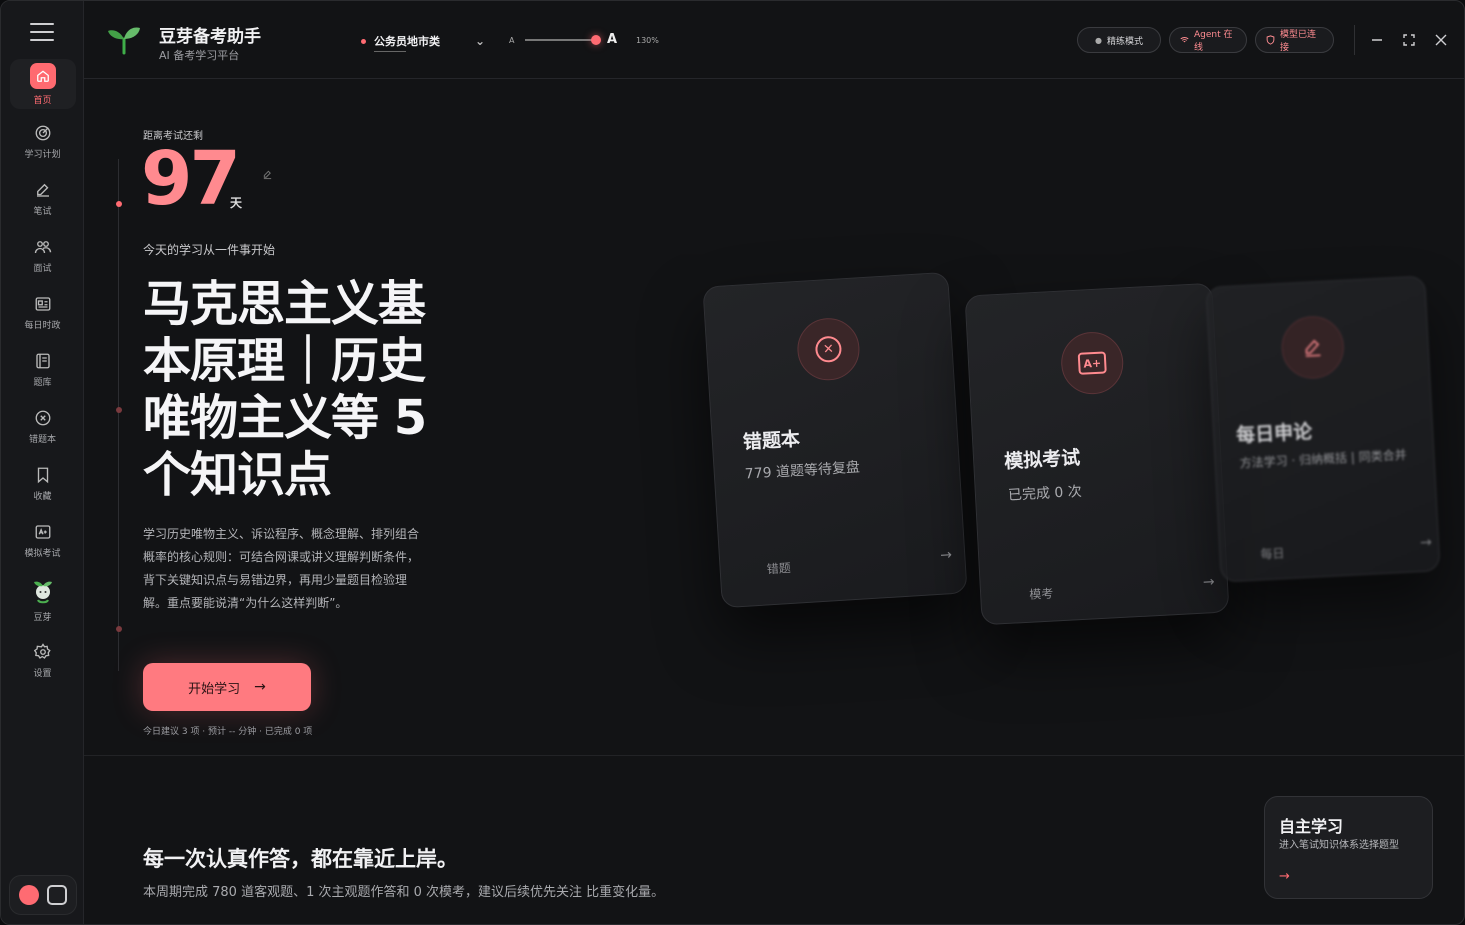 This screenshot has height=925, width=1465. Describe the element at coordinates (210, 37) in the screenshot. I see `app-title: 豆芽备考助手` at that location.